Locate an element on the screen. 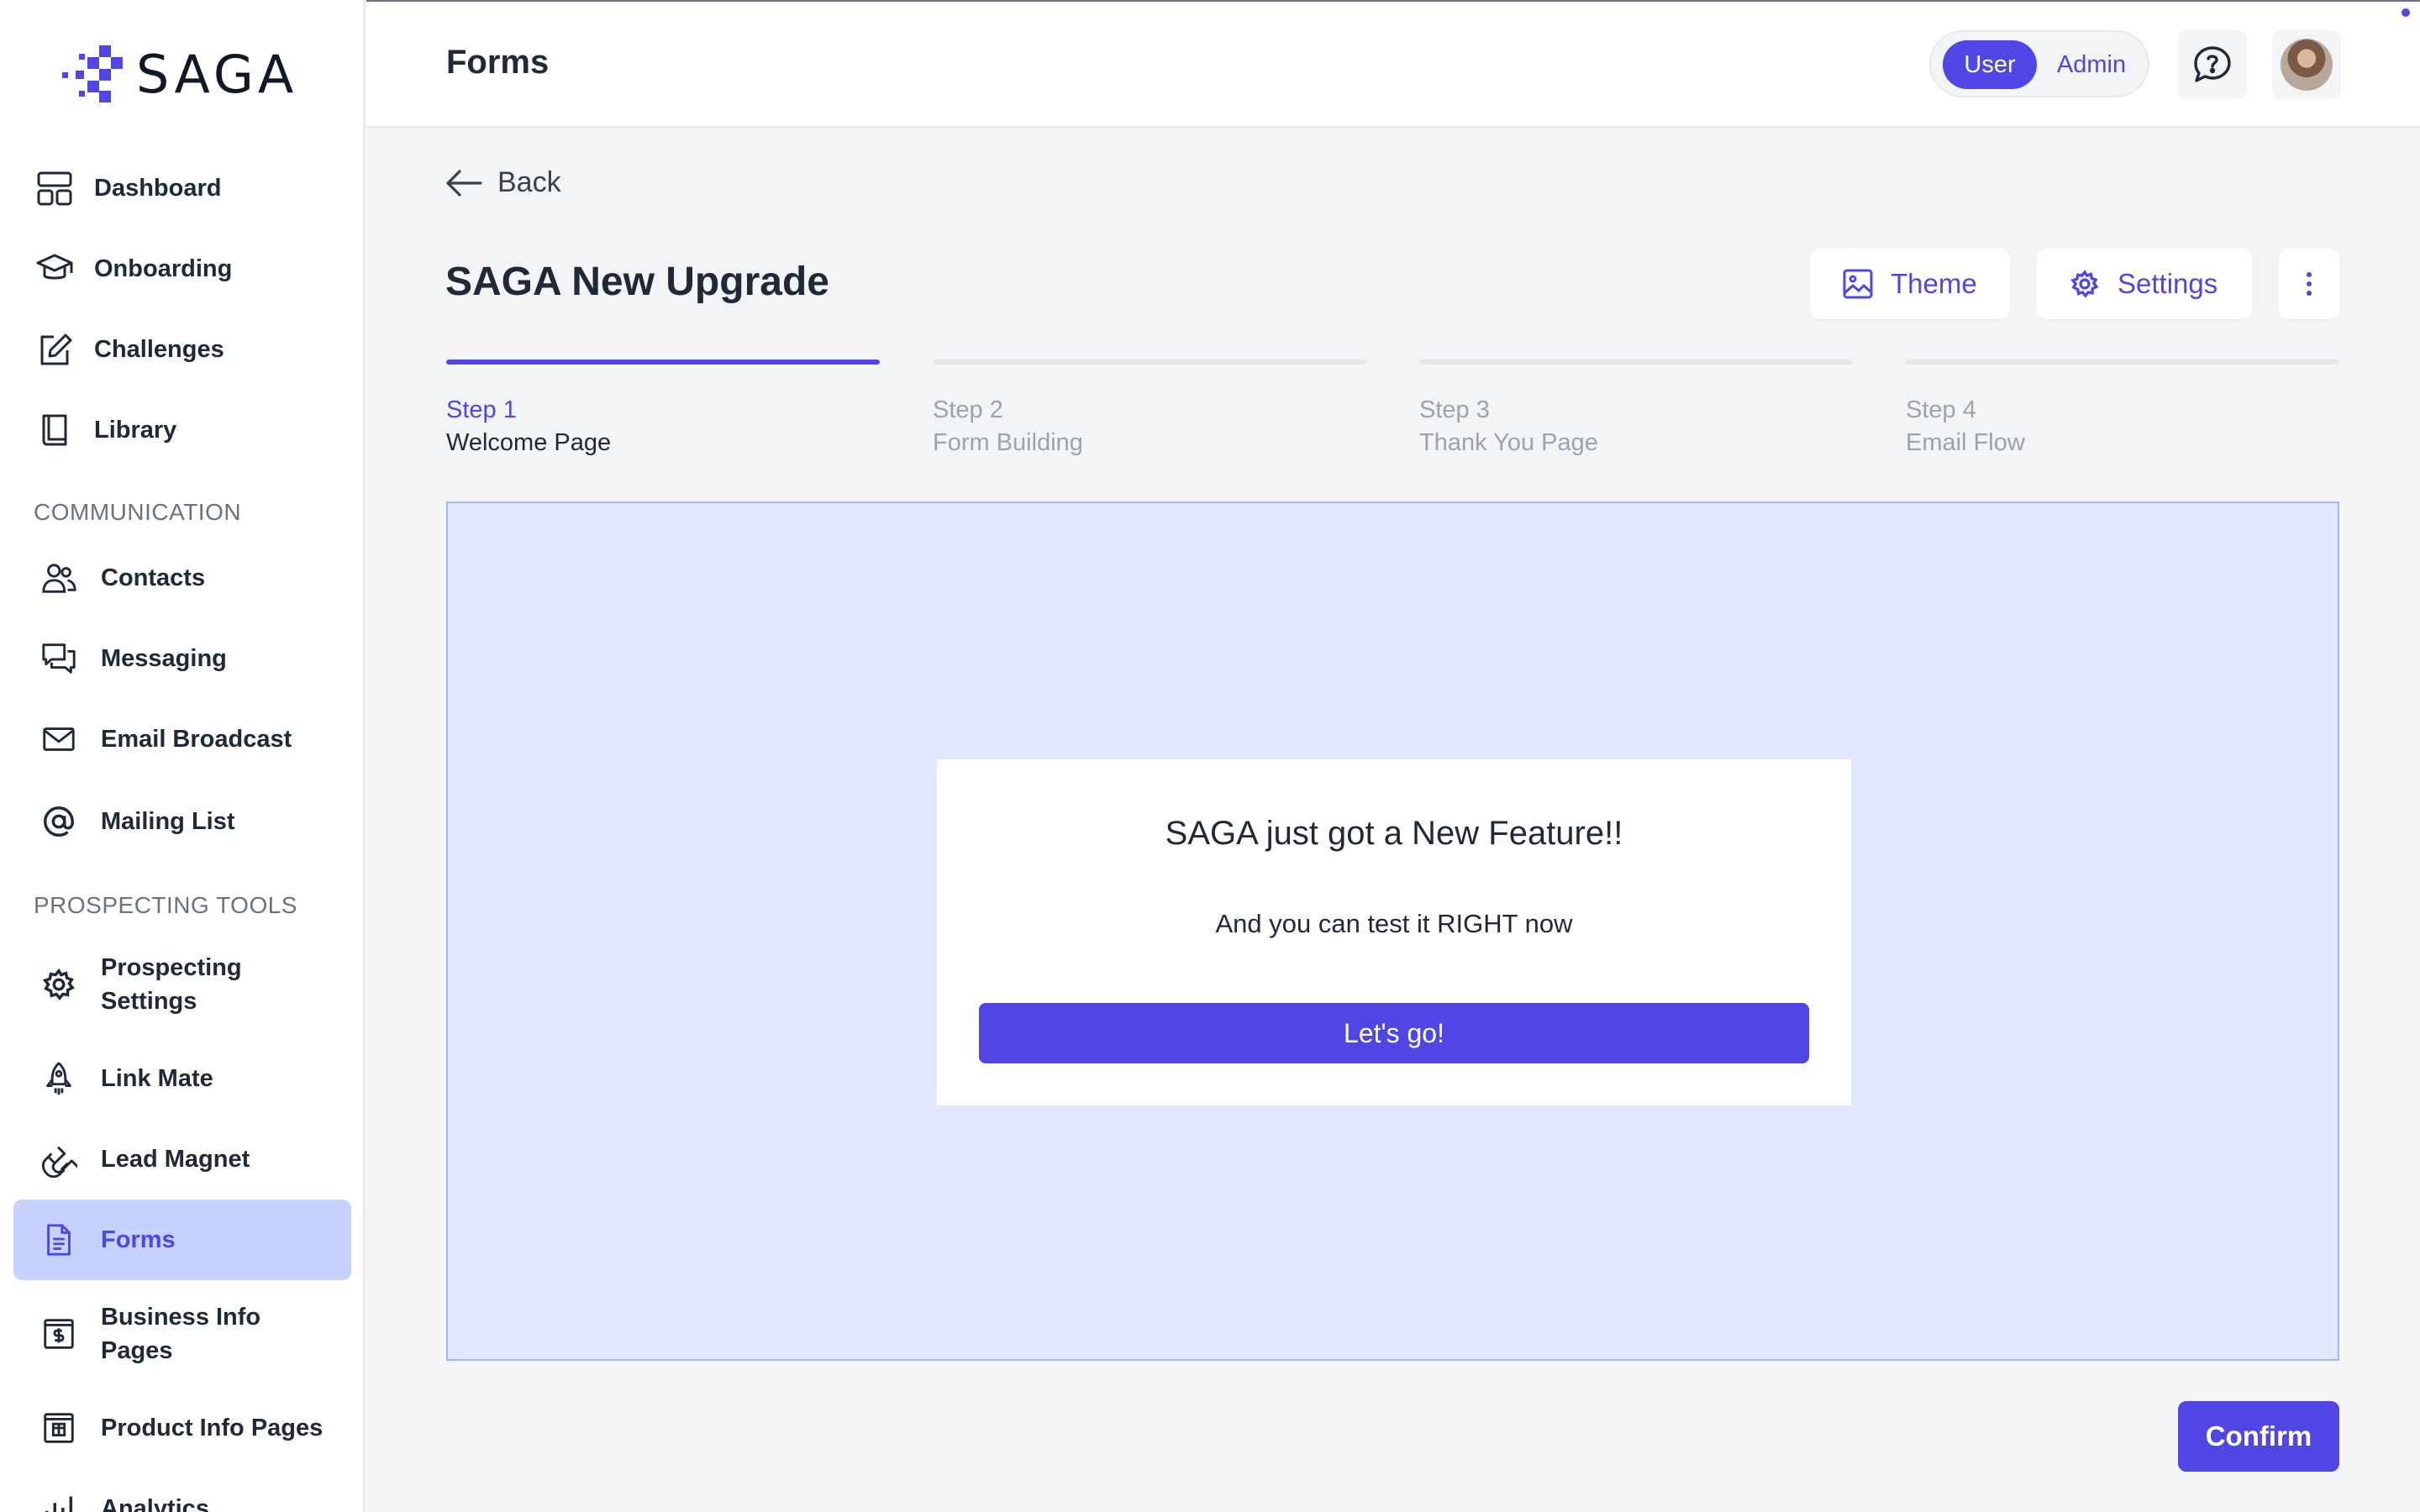 The height and width of the screenshot is (1512, 2420). step-name: Welcome Page is located at coordinates (529, 442).